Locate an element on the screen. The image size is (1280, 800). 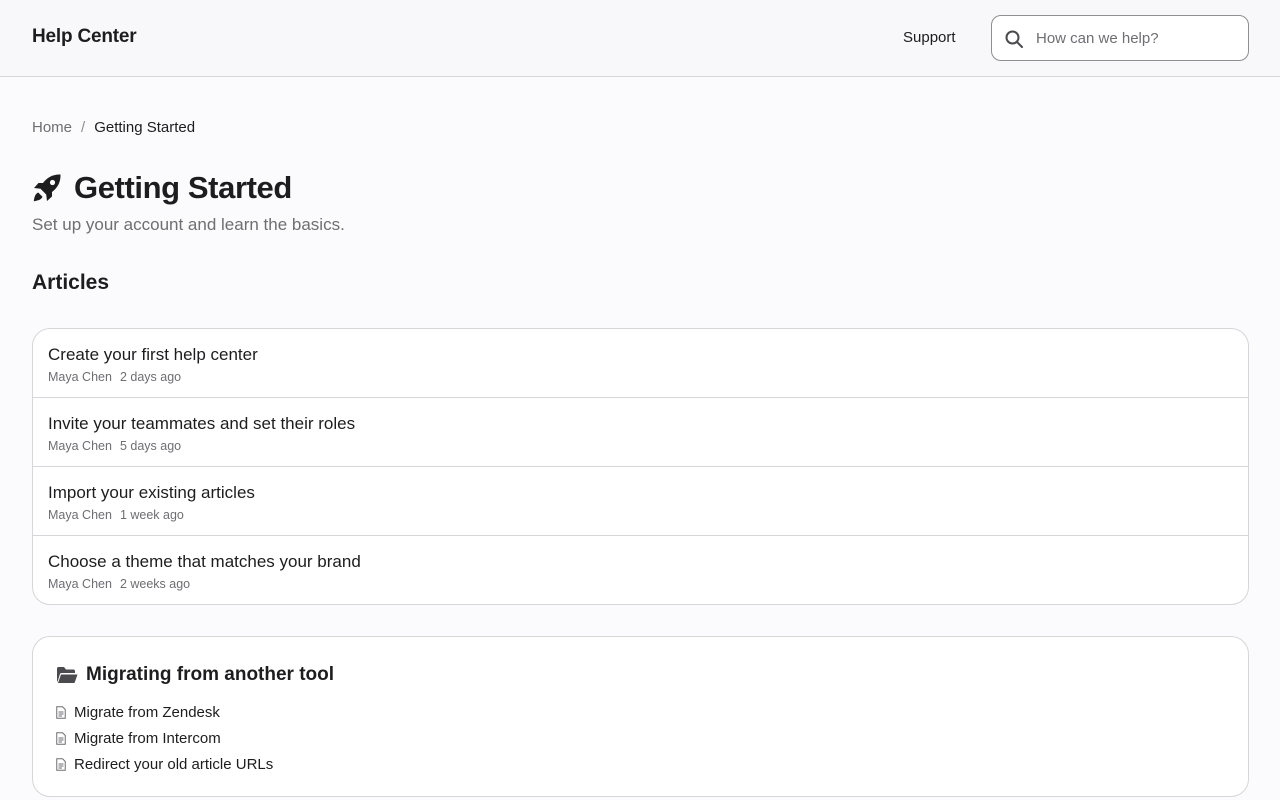
folder-open-icon is located at coordinates (67, 675).